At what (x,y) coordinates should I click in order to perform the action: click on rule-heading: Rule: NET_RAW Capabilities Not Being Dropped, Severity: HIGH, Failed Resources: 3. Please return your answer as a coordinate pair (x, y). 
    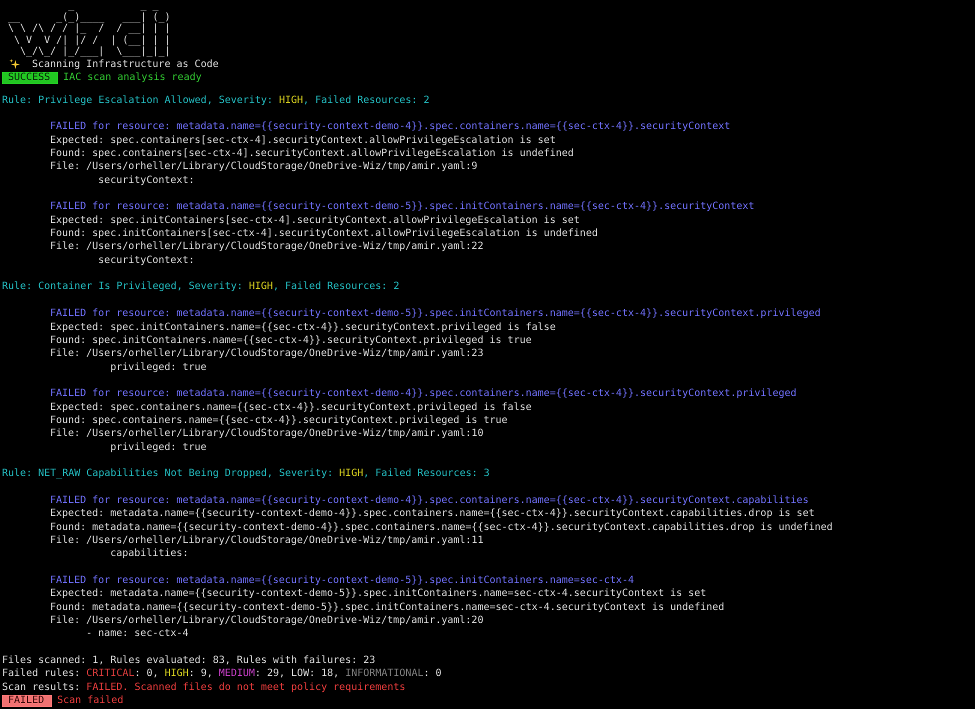
    Looking at the image, I should click on (246, 474).